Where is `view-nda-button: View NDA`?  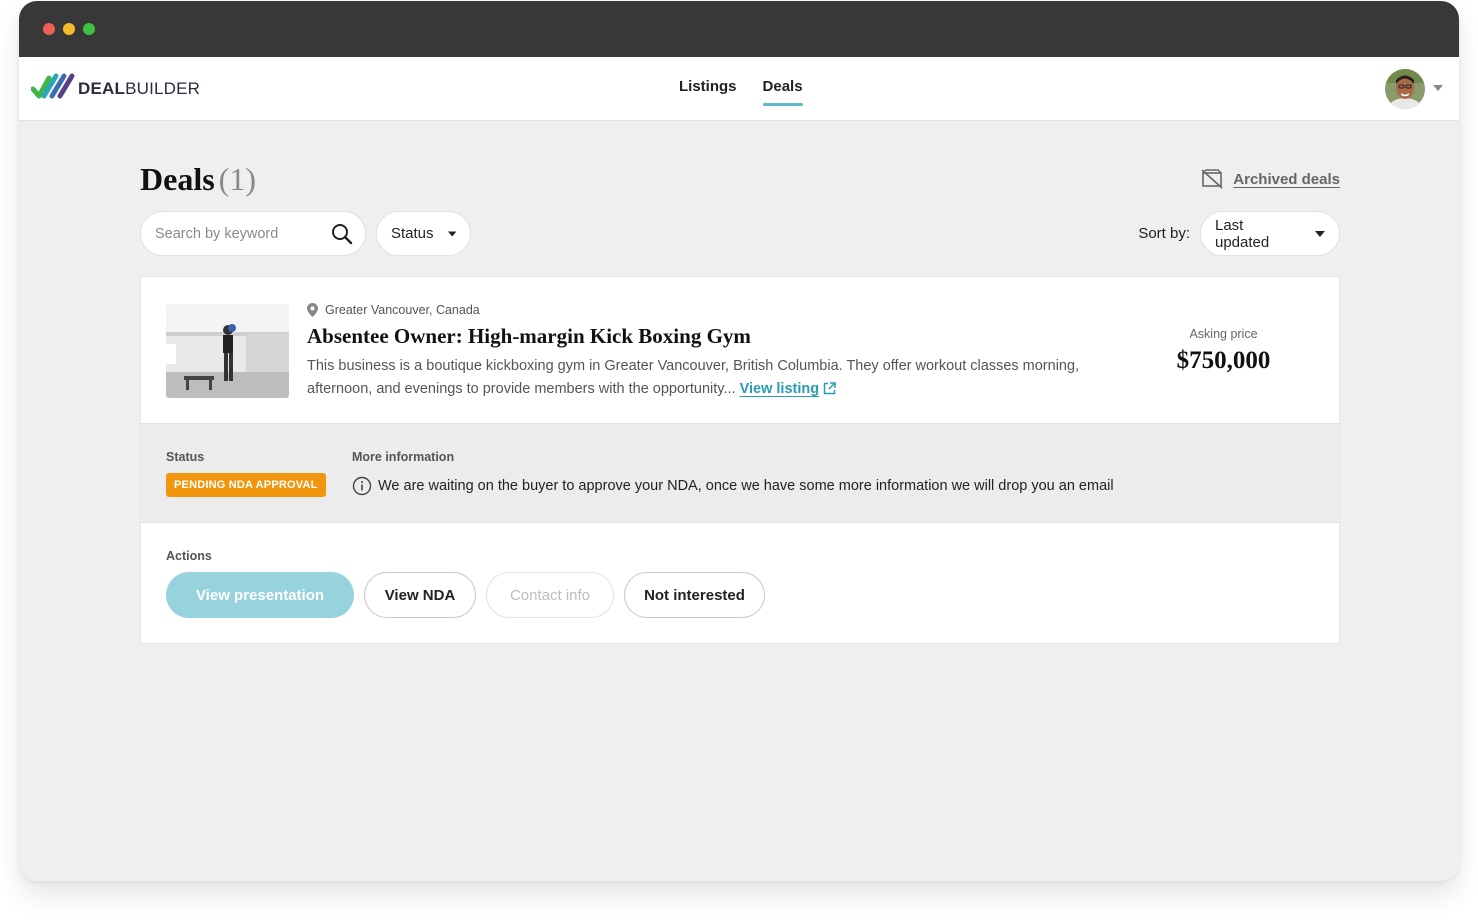
view-nda-button: View NDA is located at coordinates (420, 595).